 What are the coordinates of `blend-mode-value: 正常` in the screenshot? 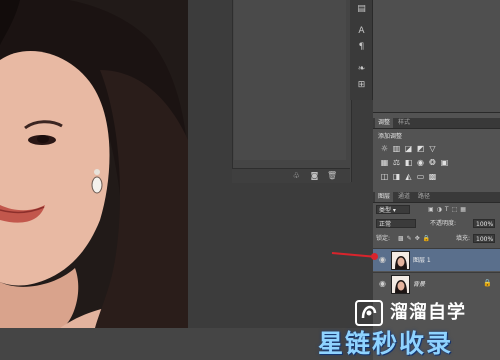 It's located at (385, 224).